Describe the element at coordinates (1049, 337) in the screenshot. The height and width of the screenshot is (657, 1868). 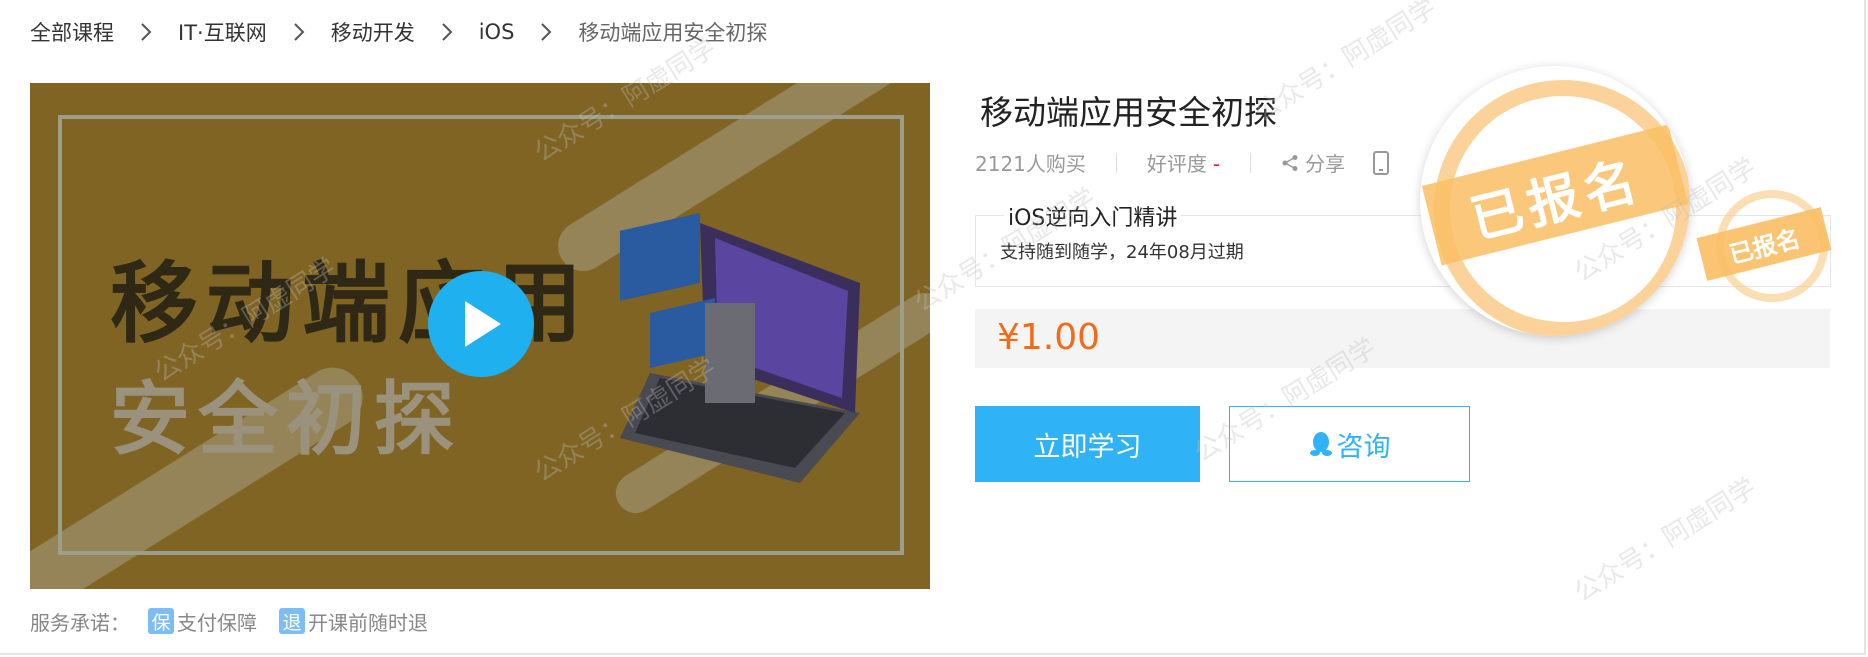
I see `course-price: ¥1.00` at that location.